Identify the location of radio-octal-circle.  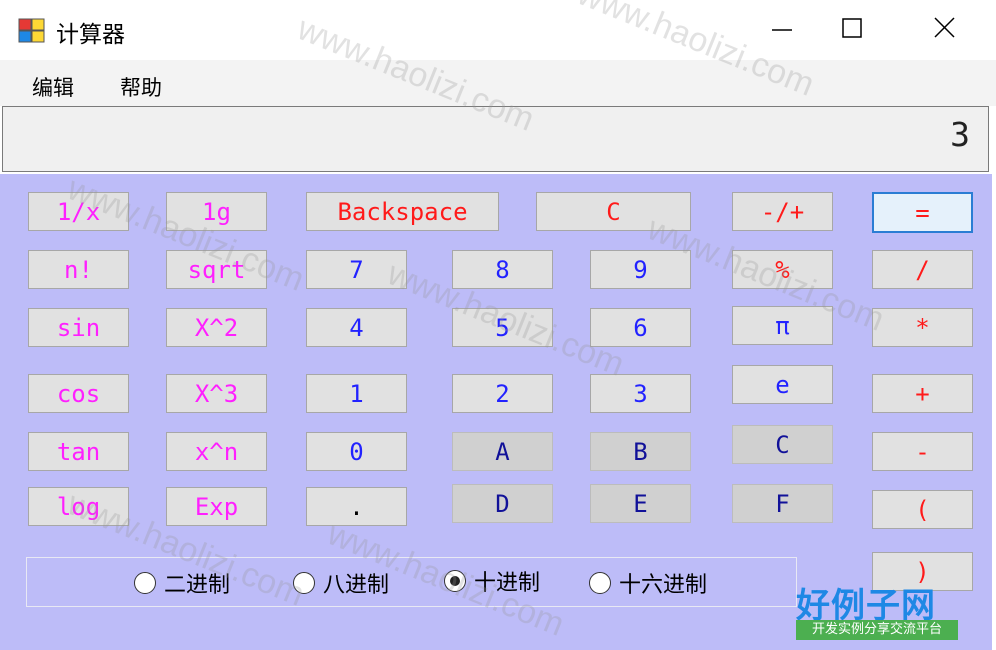
(304, 583).